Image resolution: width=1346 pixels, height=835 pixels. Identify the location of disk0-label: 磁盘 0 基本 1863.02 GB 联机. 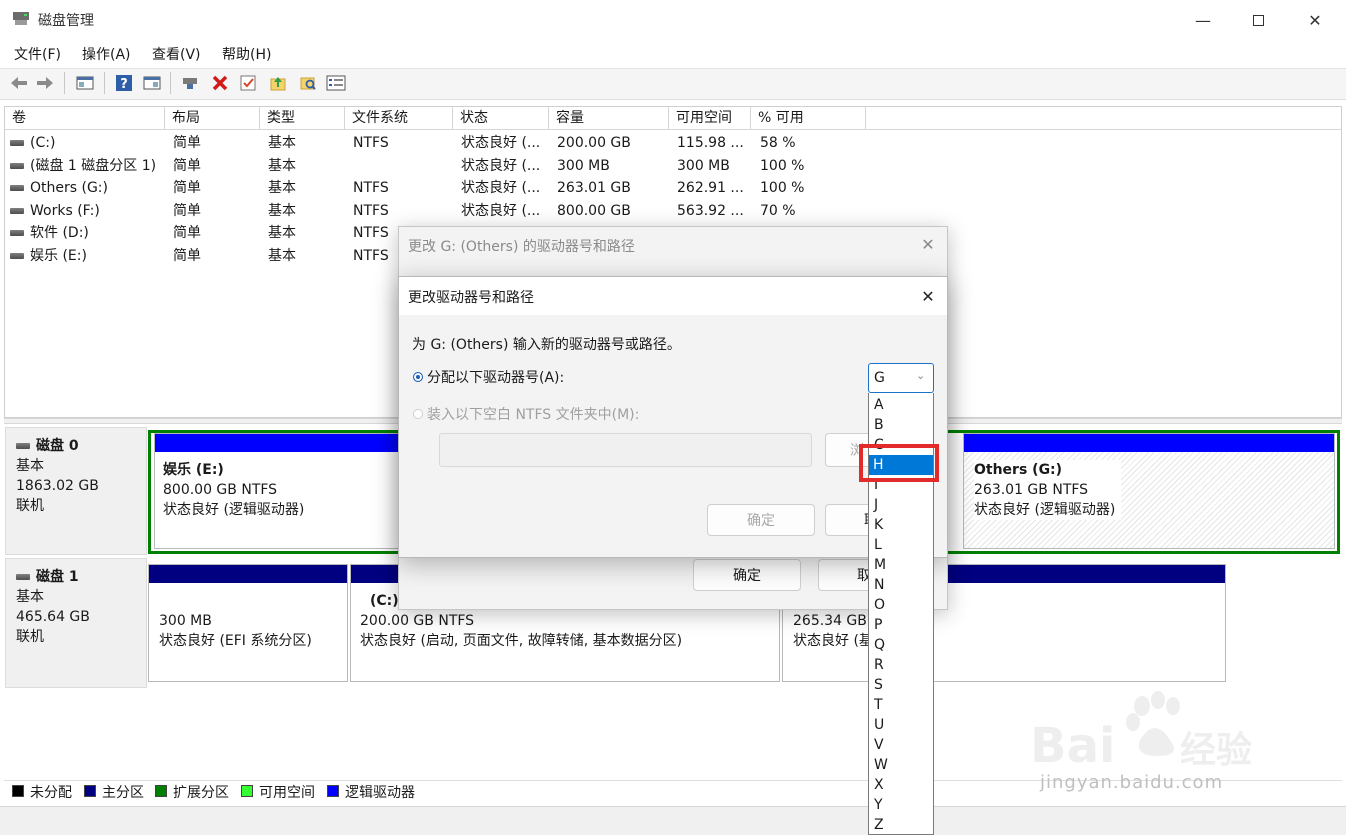
(76, 491).